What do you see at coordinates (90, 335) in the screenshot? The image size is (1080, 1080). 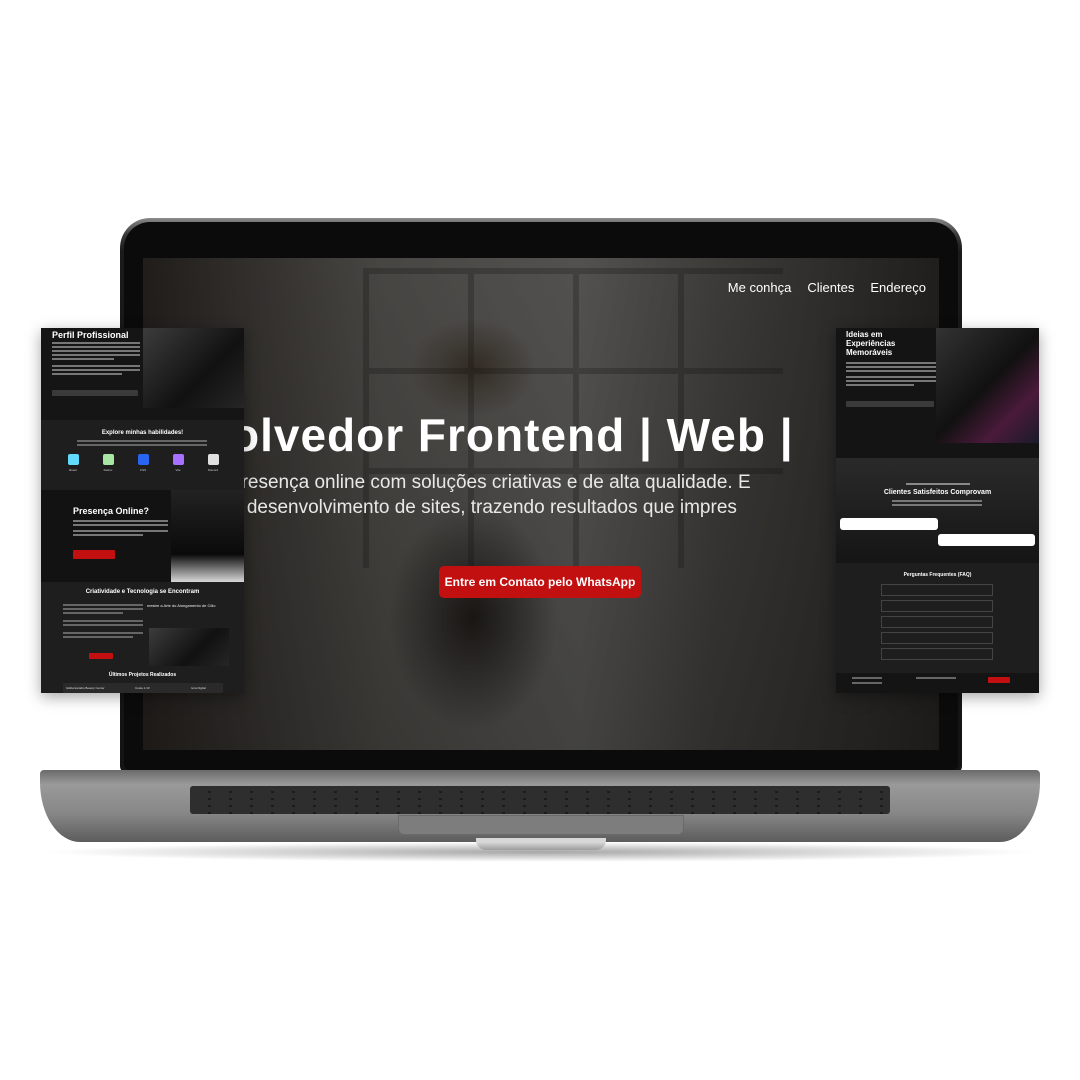 I see `profile-title: Perfil Profissional` at bounding box center [90, 335].